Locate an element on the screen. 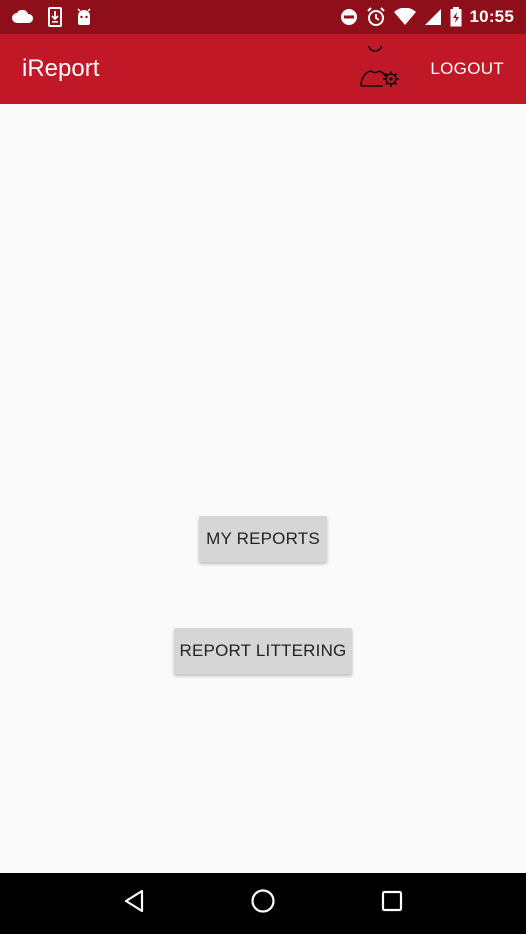 The width and height of the screenshot is (526, 934). home-button is located at coordinates (263, 904).